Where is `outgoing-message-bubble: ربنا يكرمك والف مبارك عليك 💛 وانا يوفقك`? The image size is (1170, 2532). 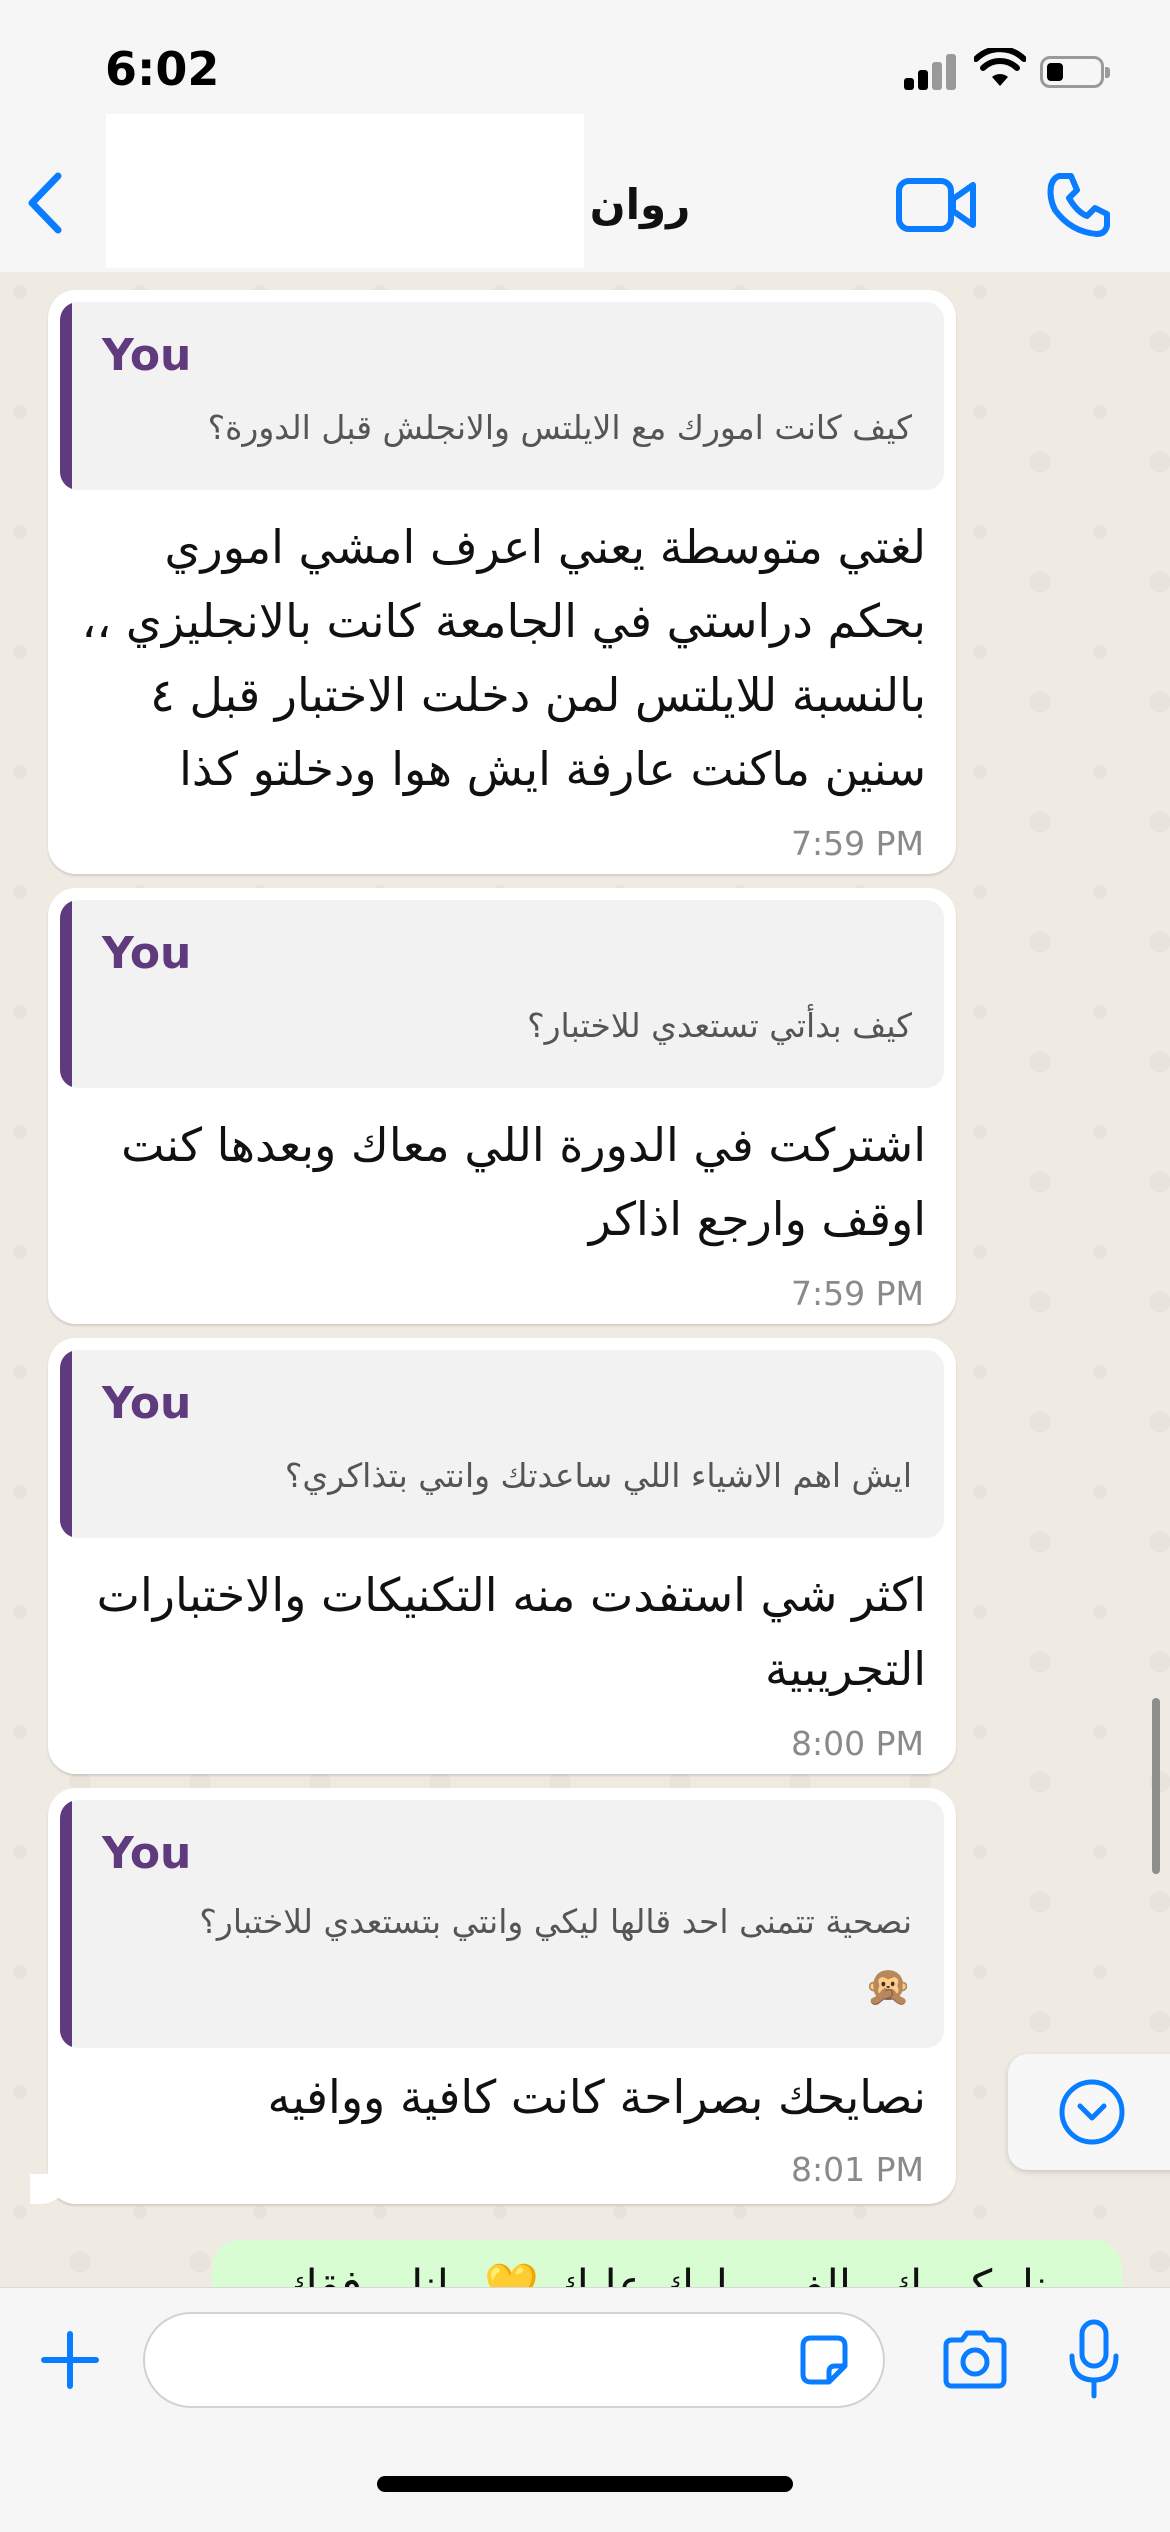 outgoing-message-bubble: ربنا يكرمك والف مبارك عليك 💛 وانا يوفقك is located at coordinates (667, 2263).